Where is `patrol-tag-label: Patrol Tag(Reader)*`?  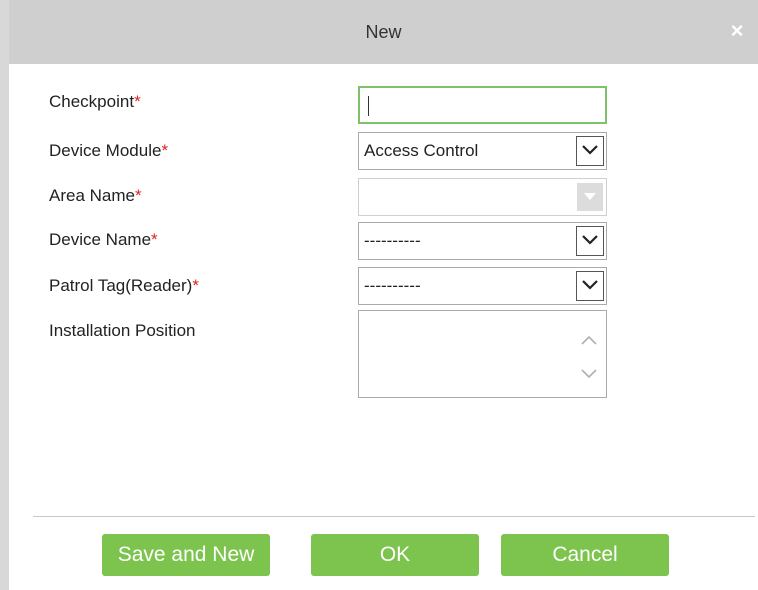 patrol-tag-label: Patrol Tag(Reader)* is located at coordinates (124, 286).